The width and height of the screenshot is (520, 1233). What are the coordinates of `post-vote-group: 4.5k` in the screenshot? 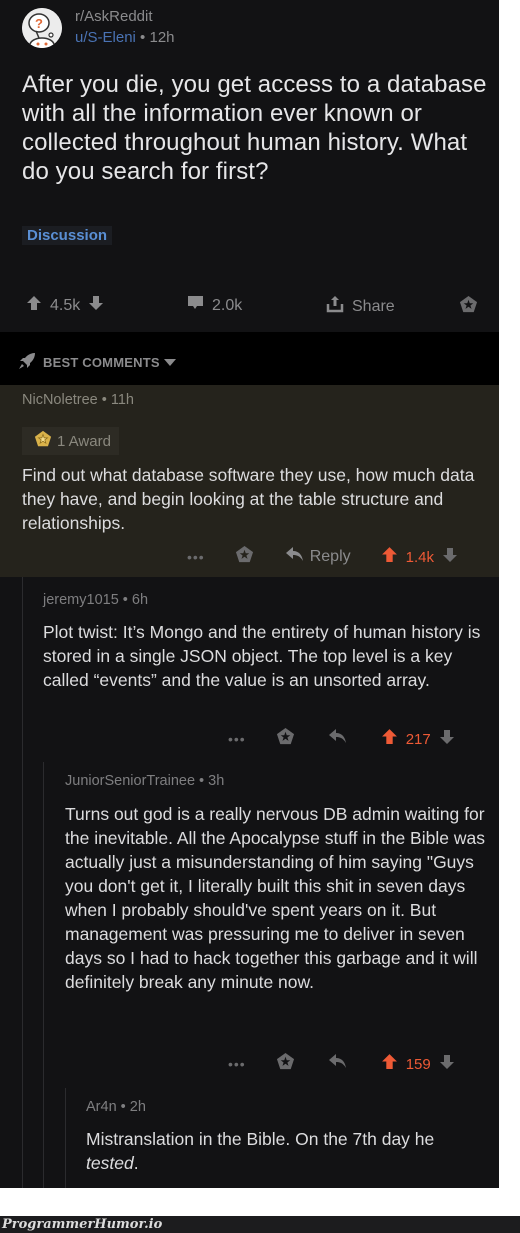 It's located at (65, 305).